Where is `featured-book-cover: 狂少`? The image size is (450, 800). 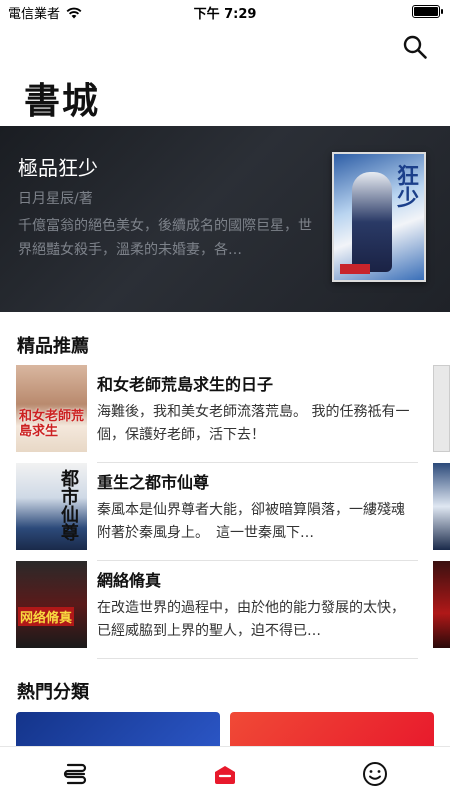
featured-book-cover: 狂少 is located at coordinates (379, 217).